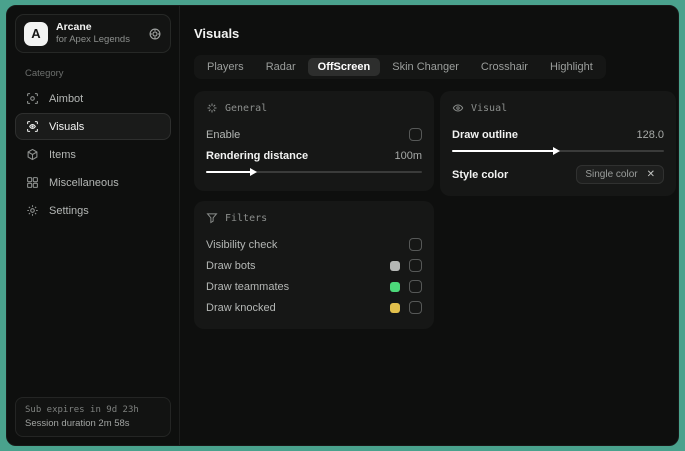 This screenshot has height=451, width=685. Describe the element at coordinates (36, 33) in the screenshot. I see `brand-logo: A` at that location.